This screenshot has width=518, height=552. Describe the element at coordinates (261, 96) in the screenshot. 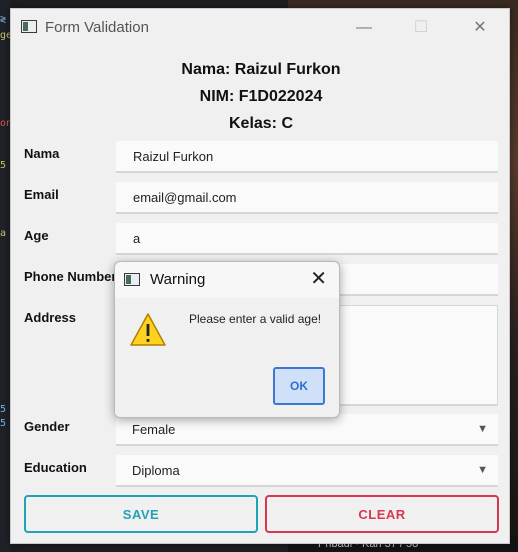

I see `student-nim-heading: NIM: F1D022024` at that location.